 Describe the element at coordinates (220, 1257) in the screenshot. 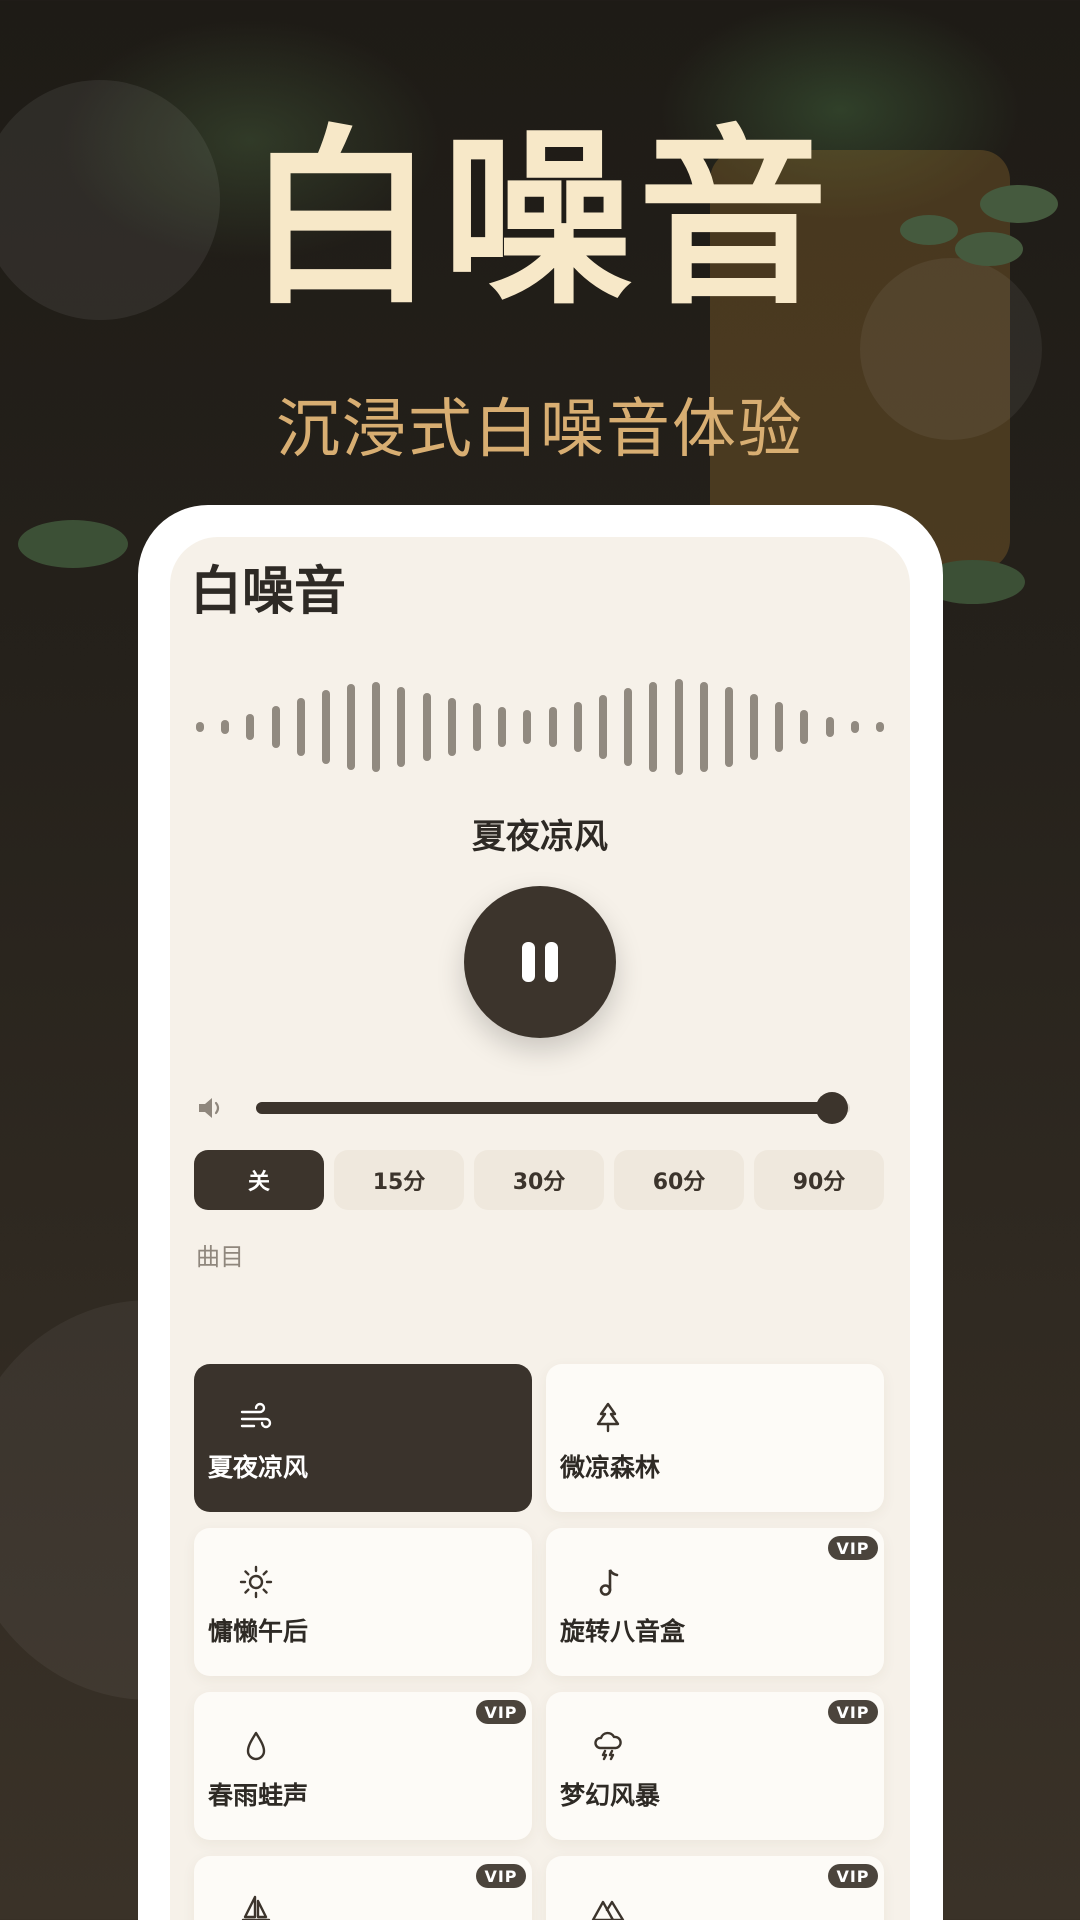

I see `tracks-section-label: 曲目` at that location.